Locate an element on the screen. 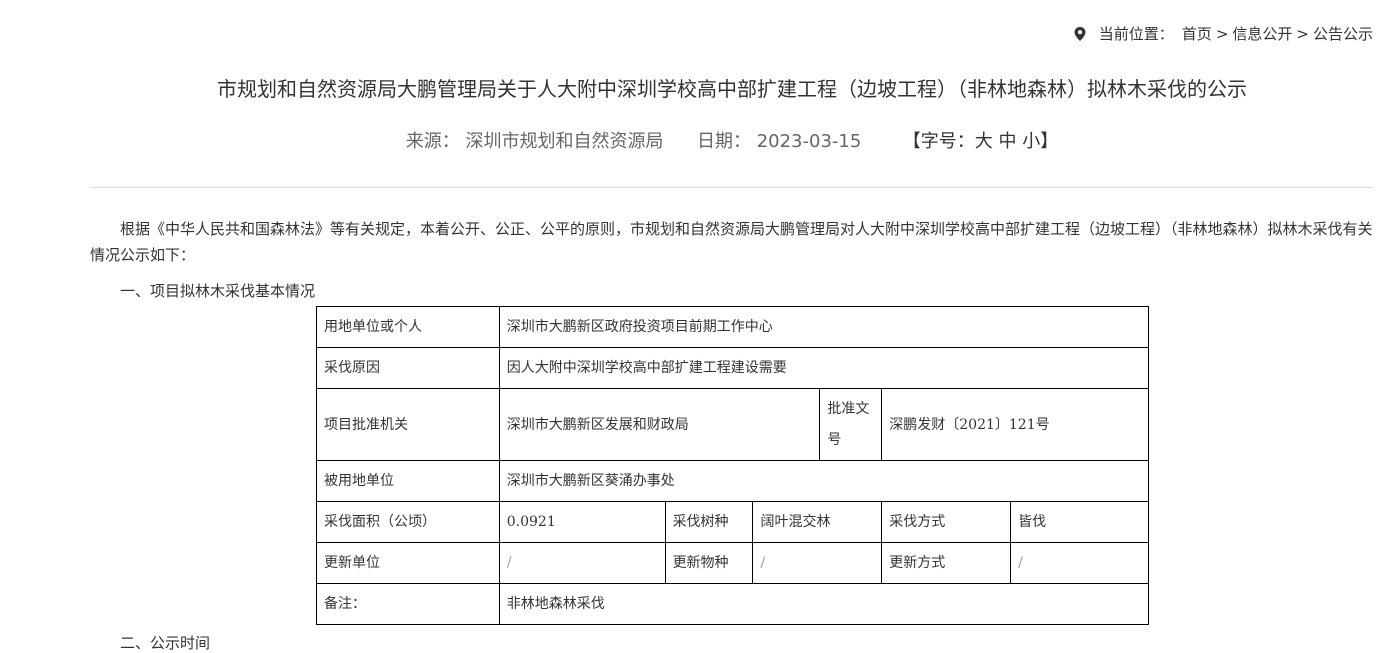 This screenshot has height=653, width=1390. land-user-label: 用地单位或个人 is located at coordinates (408, 327).